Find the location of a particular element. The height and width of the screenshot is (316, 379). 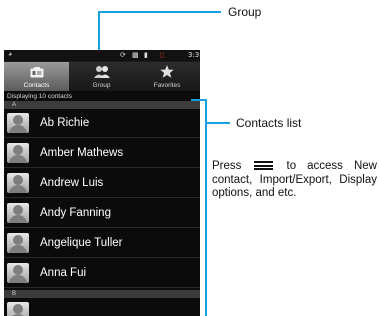

contact-row: Andy Fanning is located at coordinates (102, 213).